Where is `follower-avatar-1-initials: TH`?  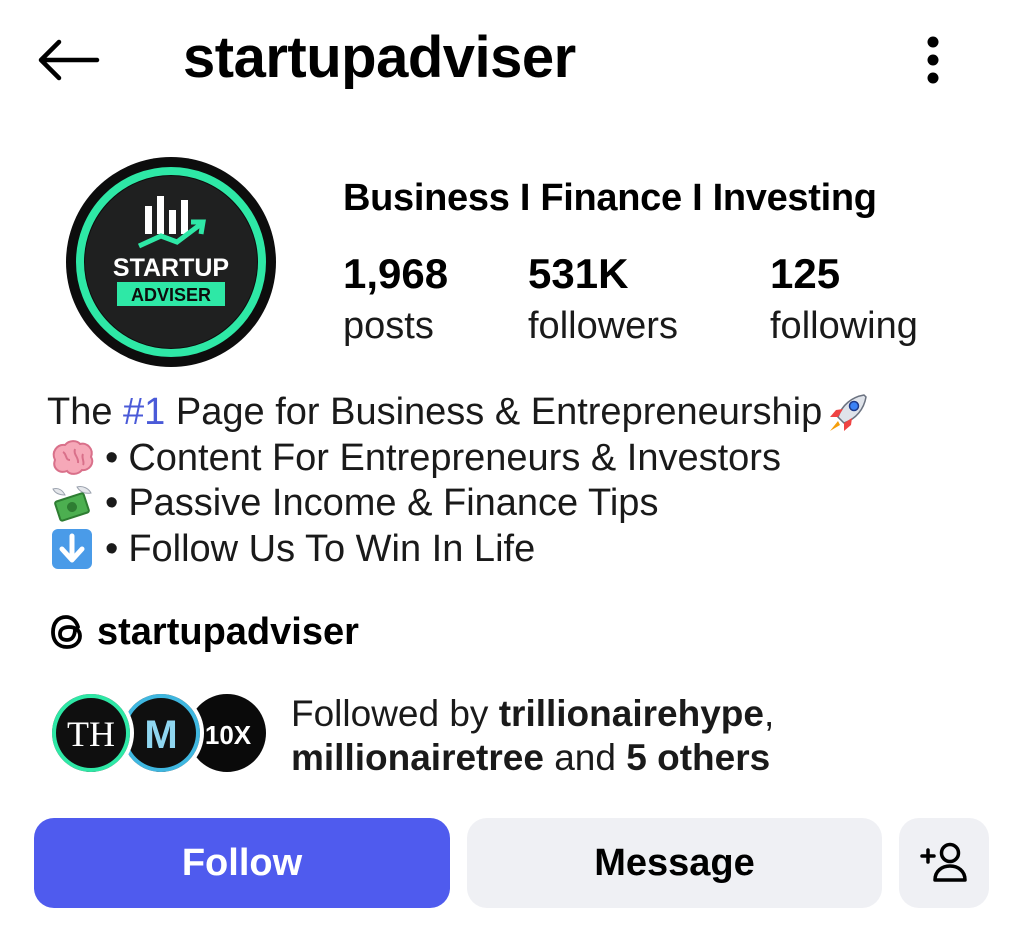
follower-avatar-1-initials: TH is located at coordinates (91, 734).